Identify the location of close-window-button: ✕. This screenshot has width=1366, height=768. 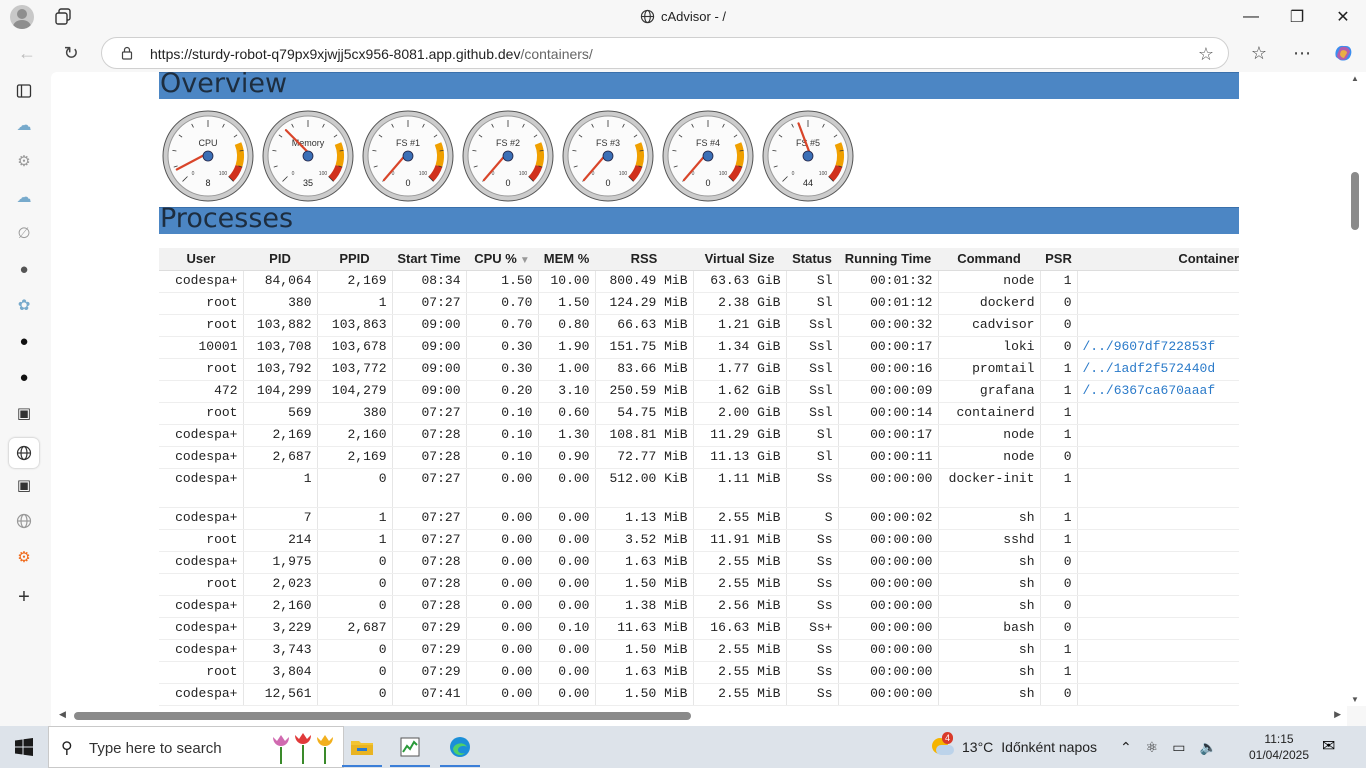
(1343, 17).